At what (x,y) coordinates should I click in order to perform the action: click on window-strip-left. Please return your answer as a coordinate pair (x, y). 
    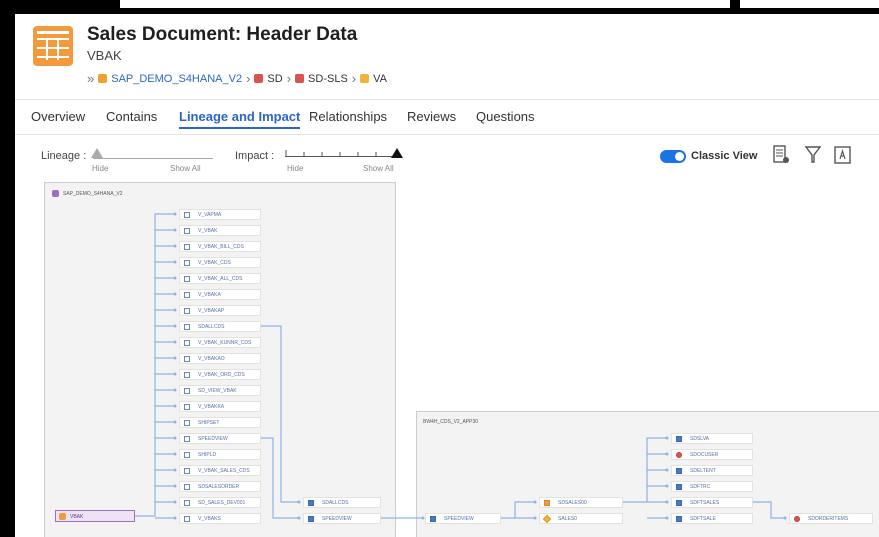
    Looking at the image, I should click on (425, 4).